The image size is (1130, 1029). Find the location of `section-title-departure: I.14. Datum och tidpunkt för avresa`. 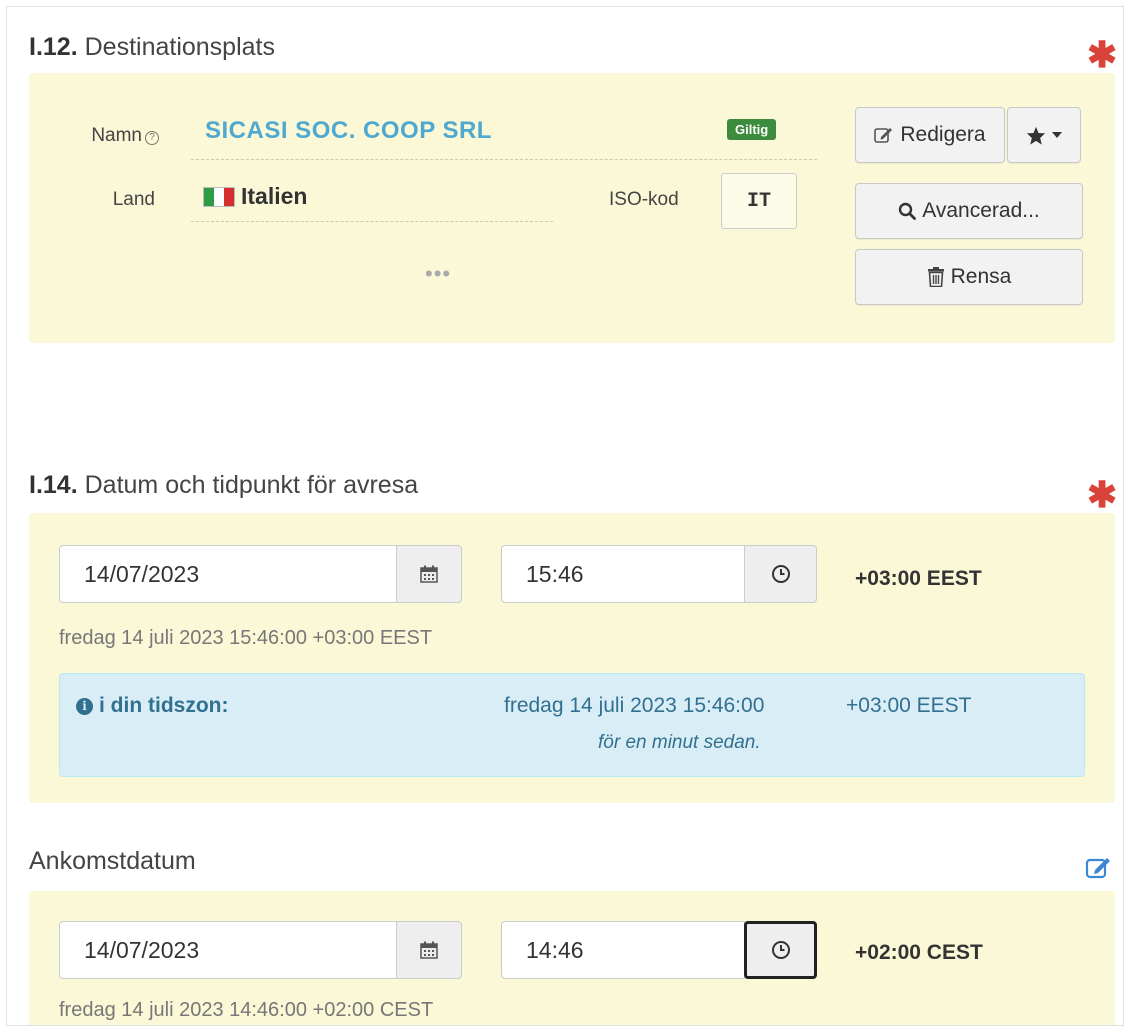

section-title-departure: I.14. Datum och tidpunkt för avresa is located at coordinates (223, 485).